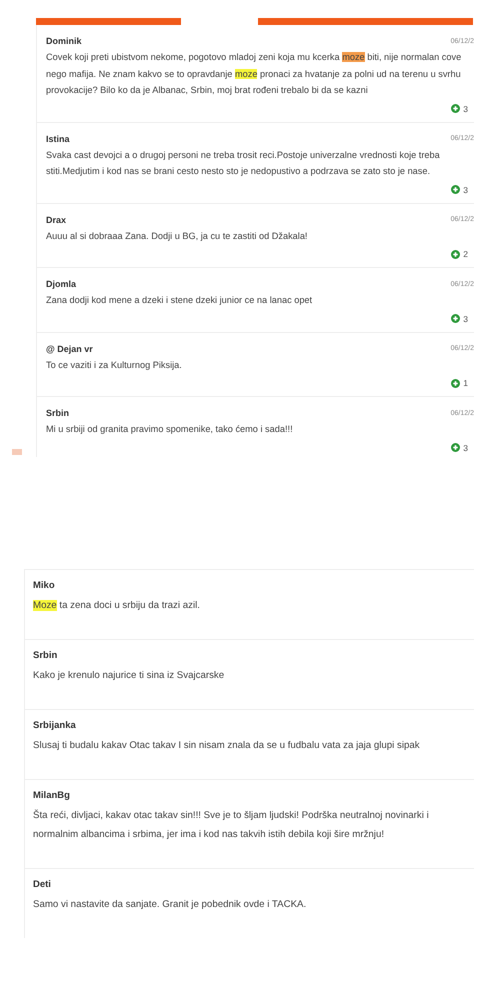 The height and width of the screenshot is (1000, 482). I want to click on comment-text: Svaka cast devojci a o drugoj personi ne treba trosit reci.Postoje univerzalne vrednosti koje treba, so click(243, 155).